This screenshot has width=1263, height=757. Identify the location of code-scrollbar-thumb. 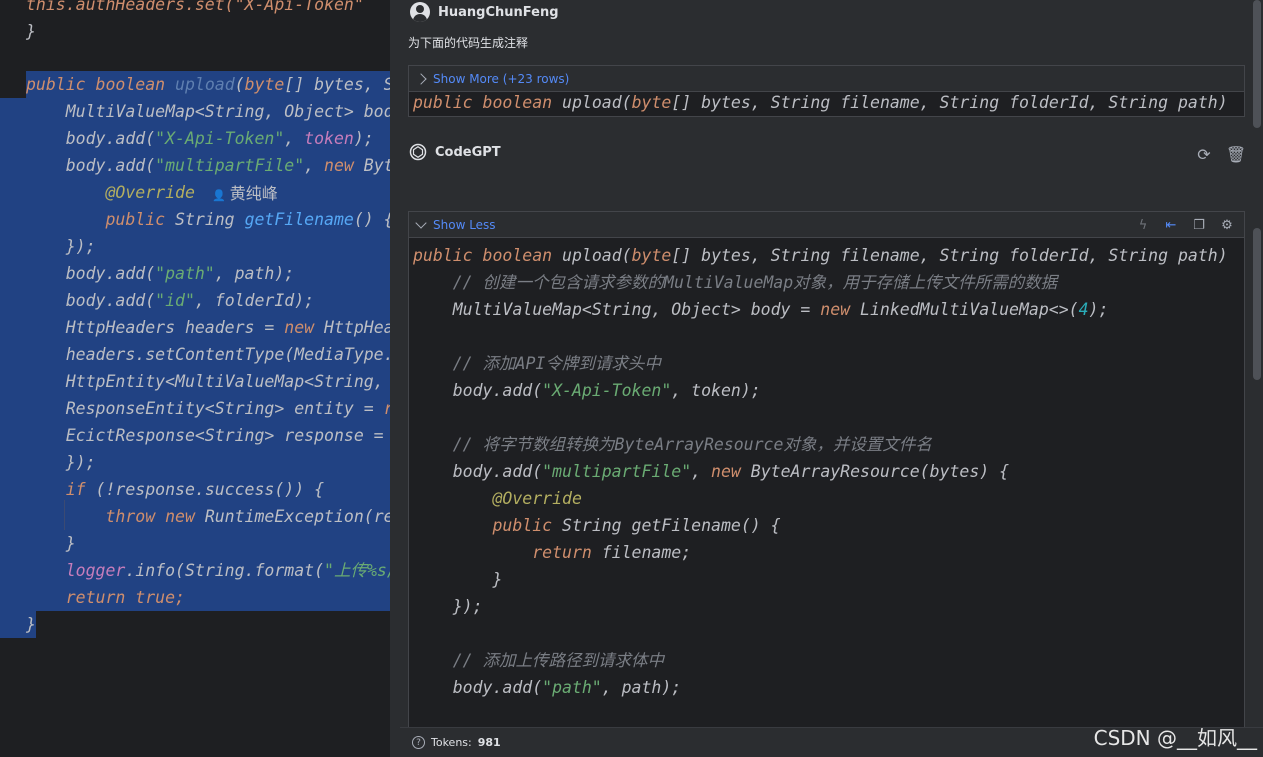
(1257, 304).